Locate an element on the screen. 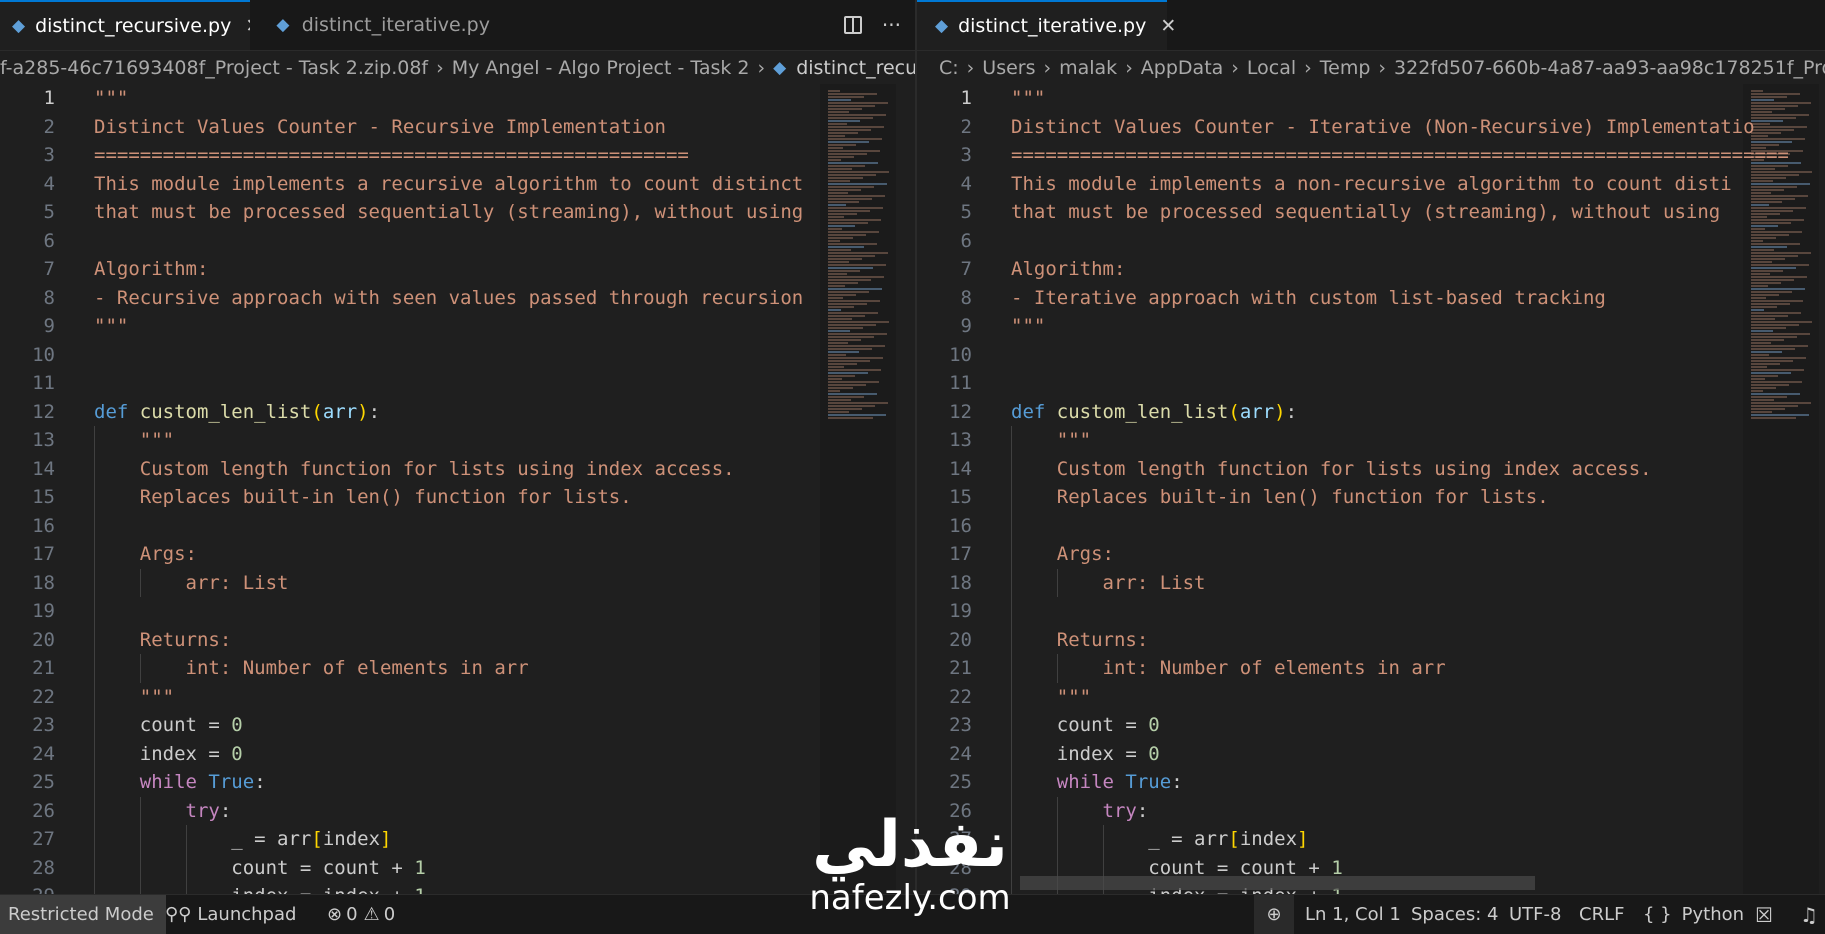 The width and height of the screenshot is (1825, 934). zoom-button: ⊕ is located at coordinates (1274, 914).